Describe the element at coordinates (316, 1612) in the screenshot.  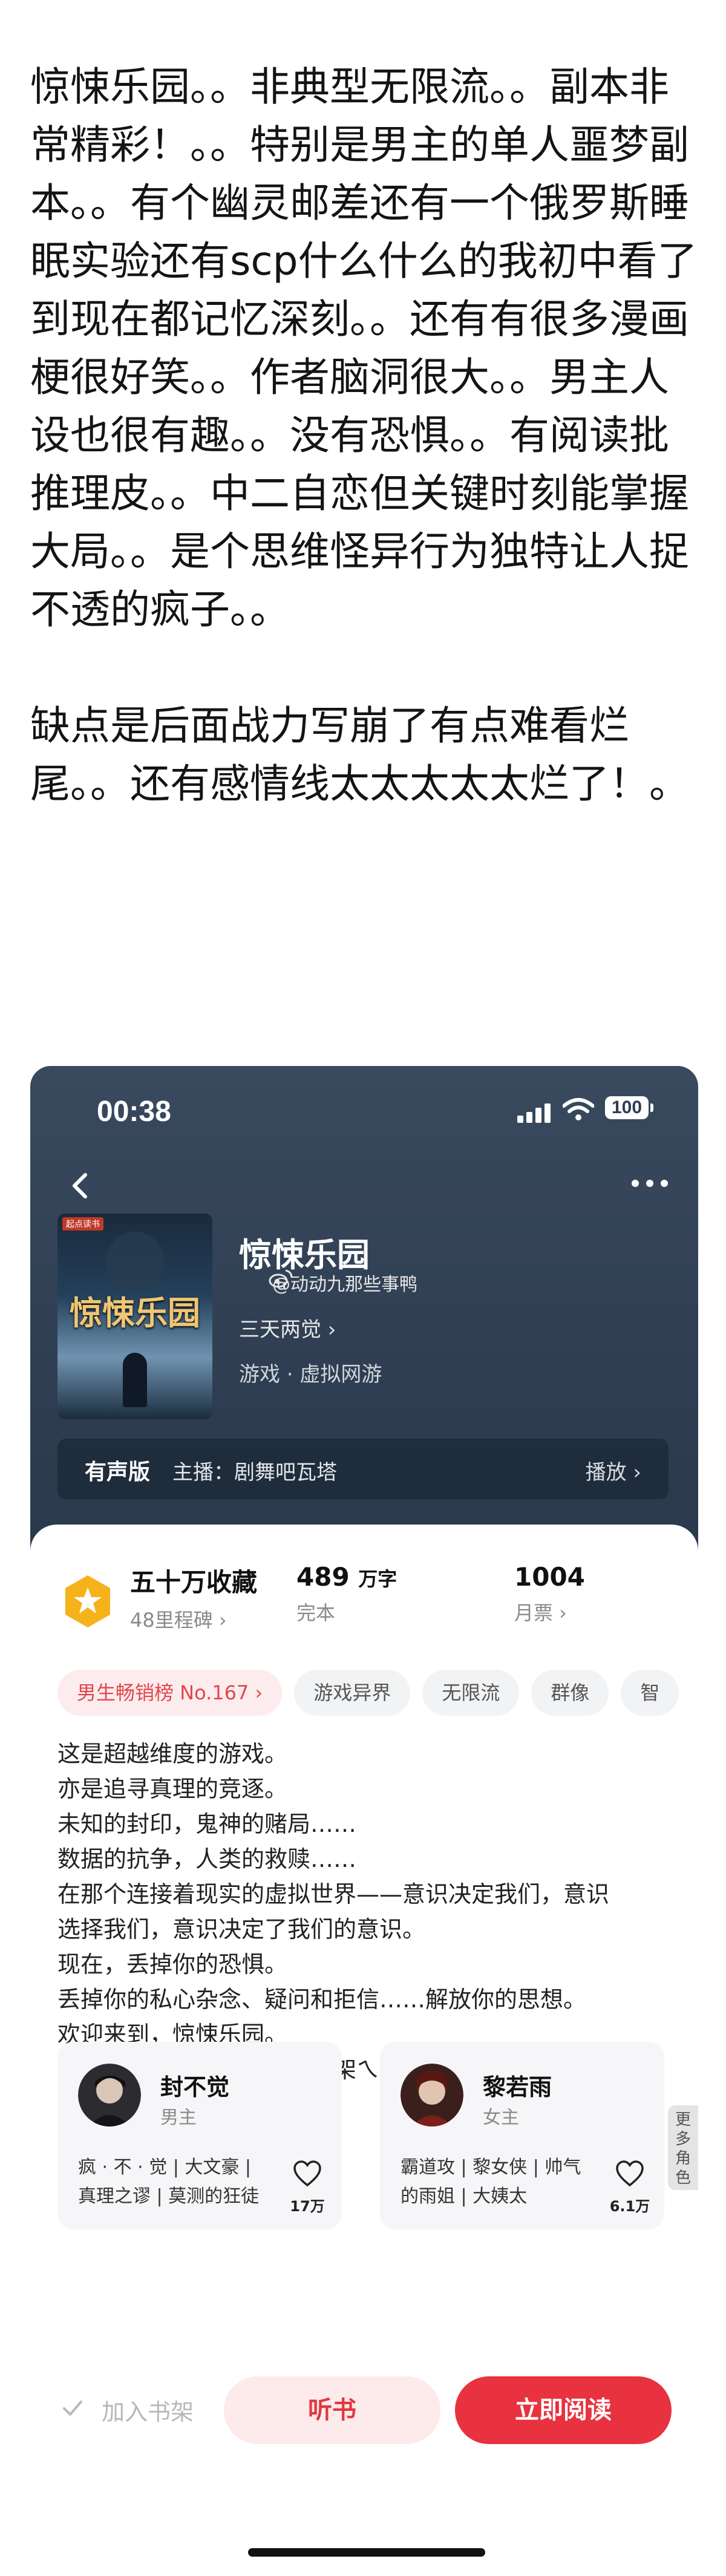
I see `words-sub: 完本` at that location.